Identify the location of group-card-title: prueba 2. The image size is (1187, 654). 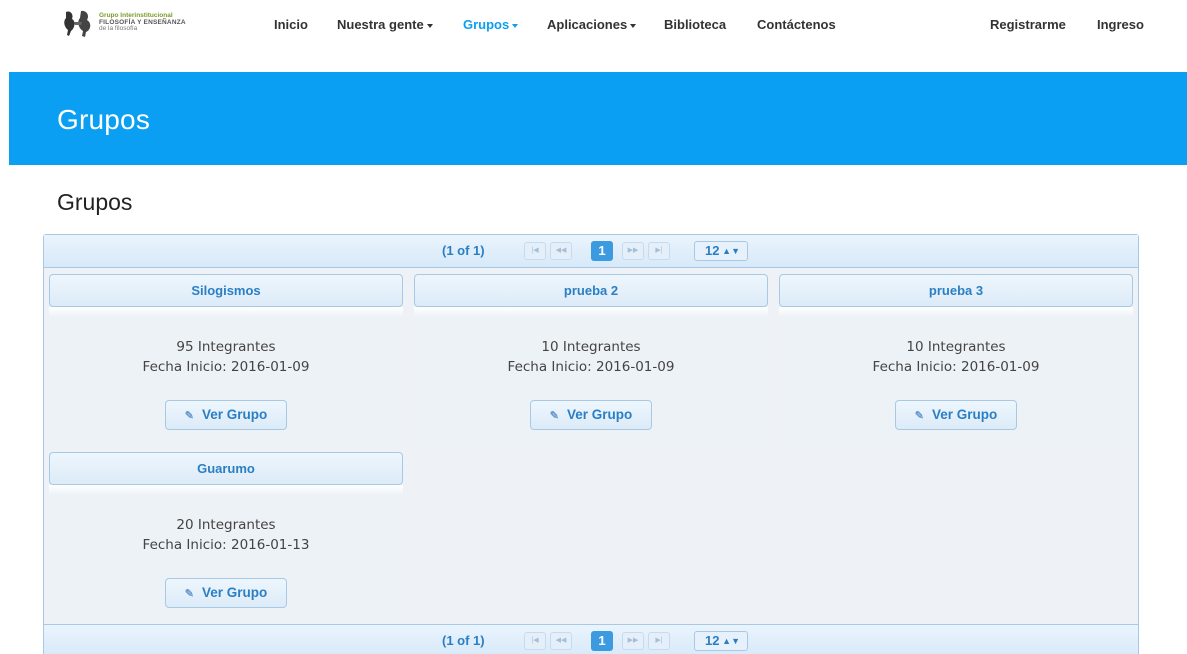
(591, 290).